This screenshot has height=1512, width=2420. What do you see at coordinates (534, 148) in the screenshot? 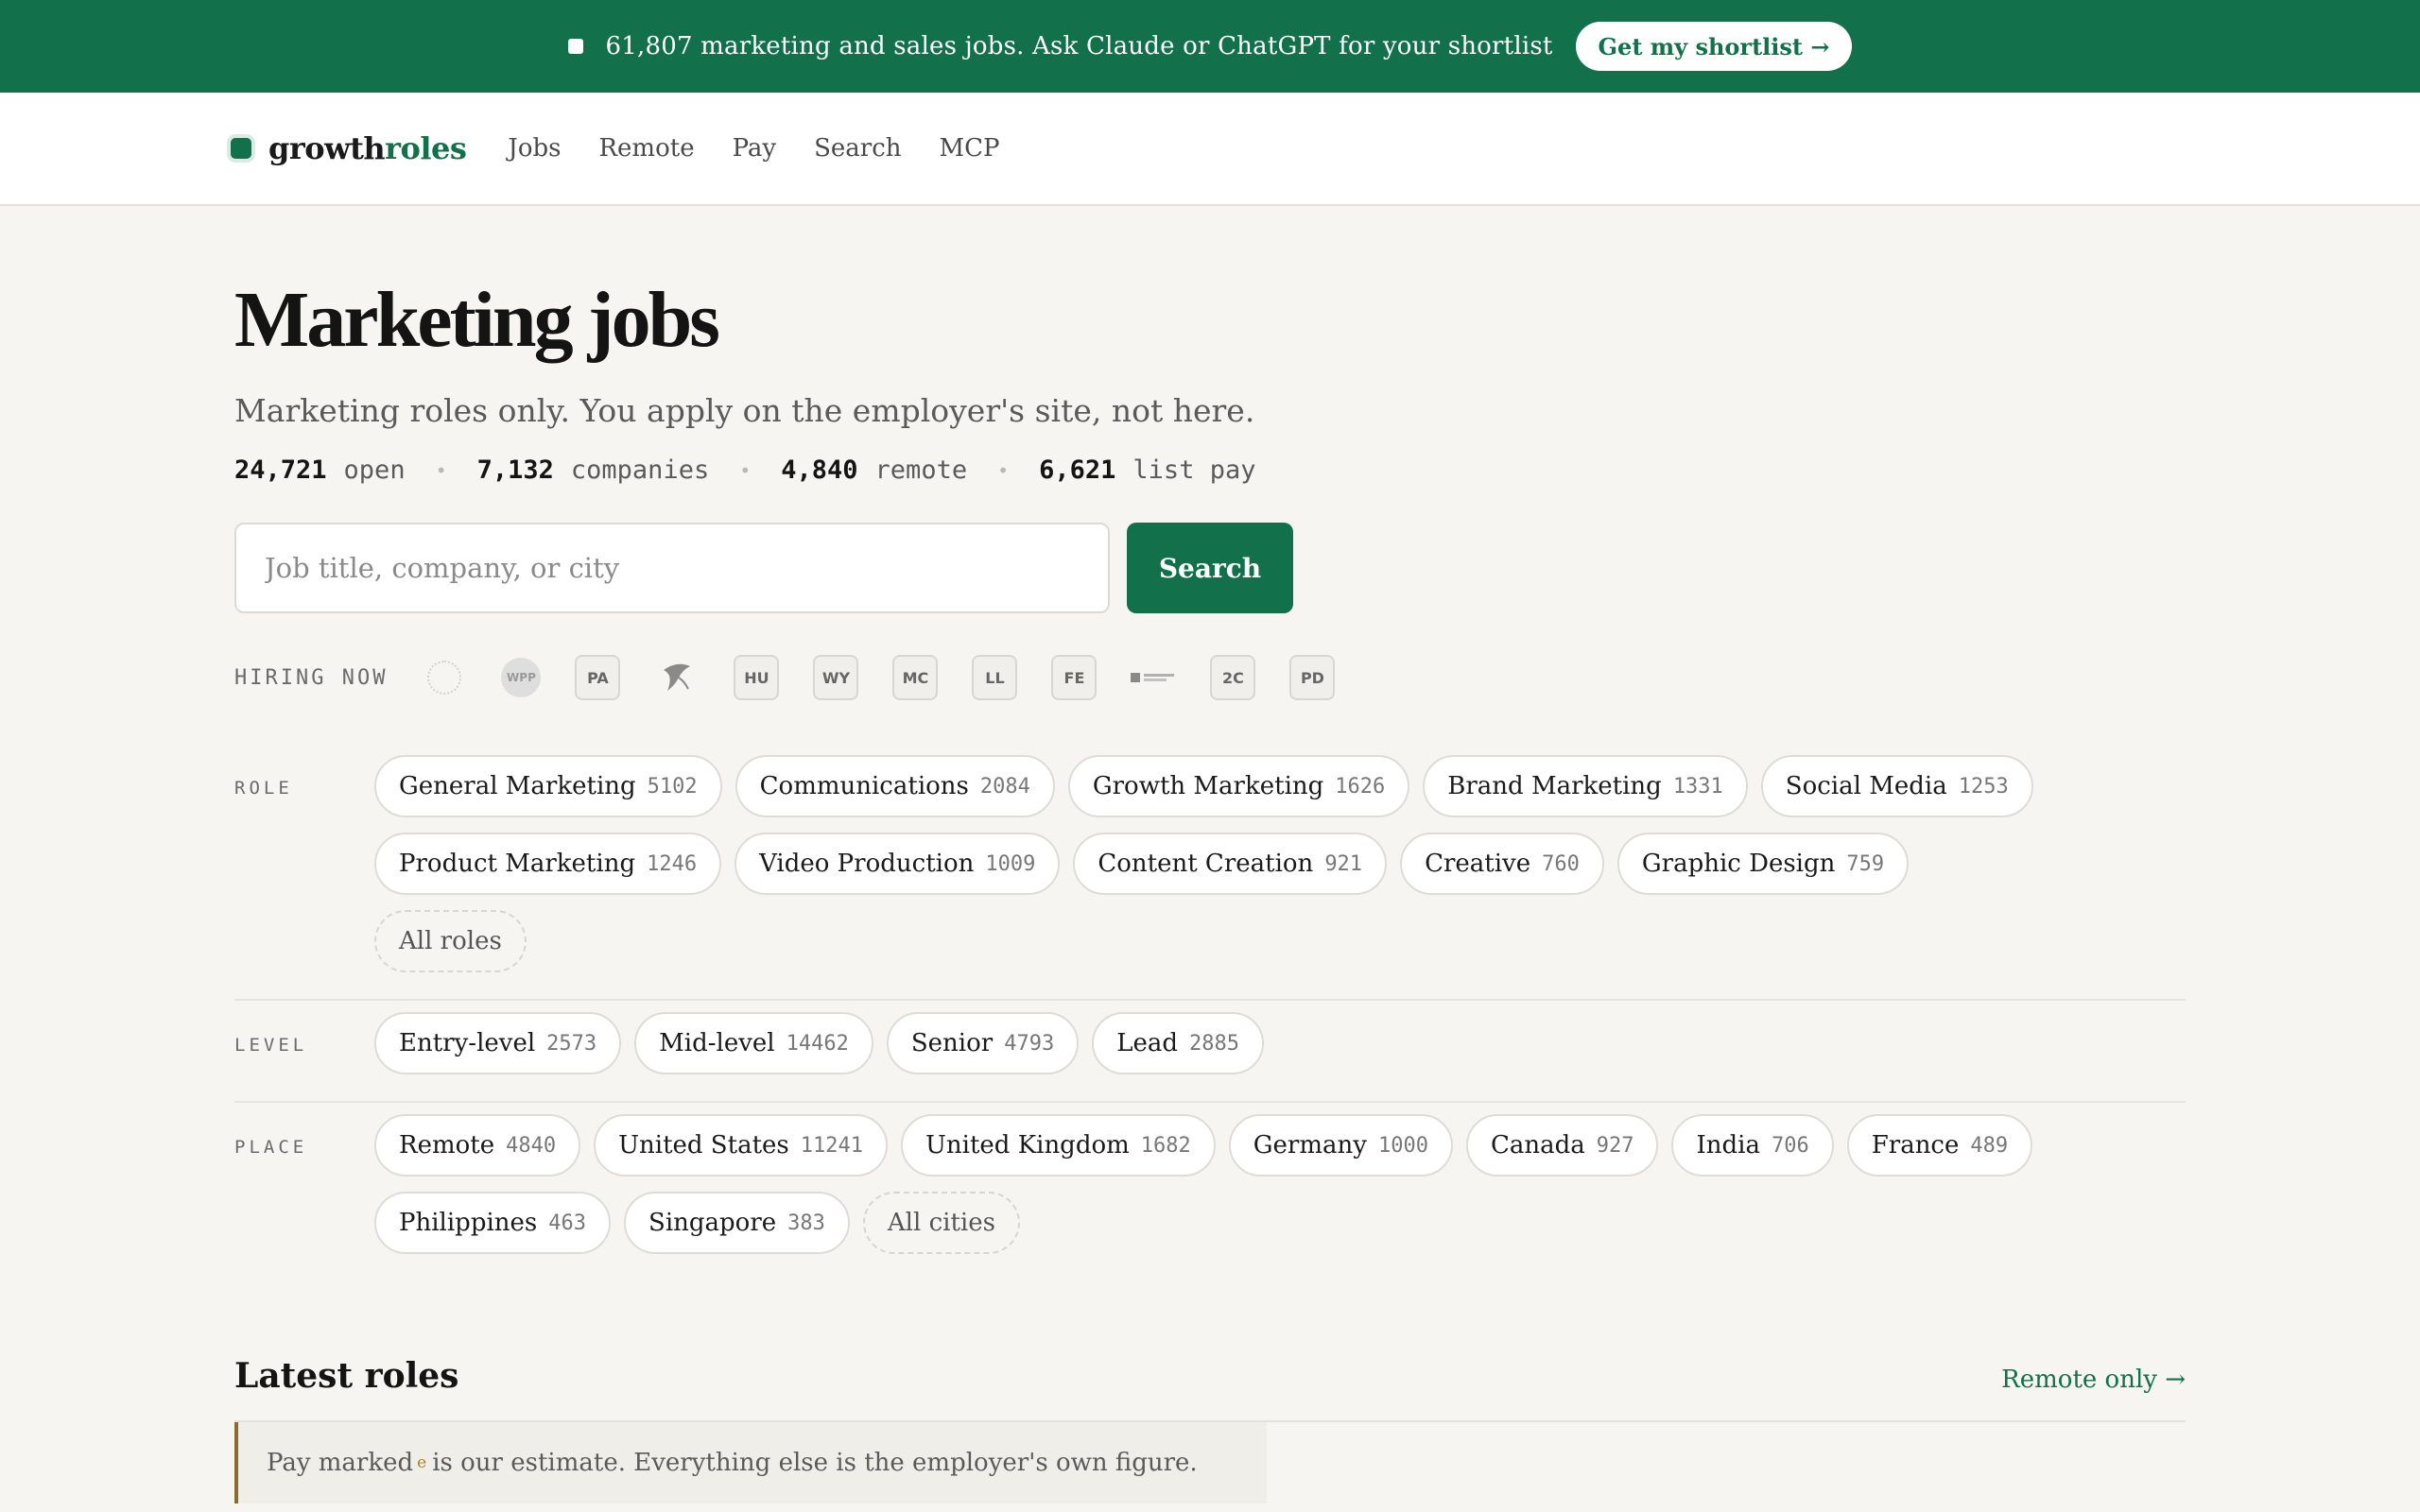
I see `nav-link-jobs: Jobs` at bounding box center [534, 148].